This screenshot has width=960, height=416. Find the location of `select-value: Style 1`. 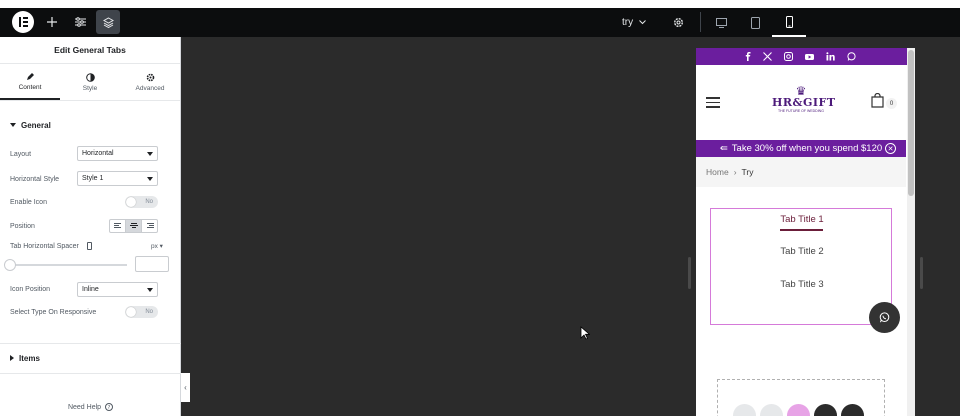

select-value: Style 1 is located at coordinates (93, 178).